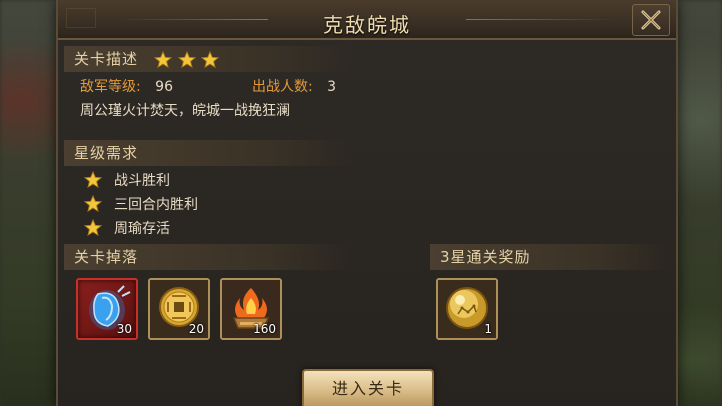  I want to click on dialog-title: 克敌皖城, so click(367, 25).